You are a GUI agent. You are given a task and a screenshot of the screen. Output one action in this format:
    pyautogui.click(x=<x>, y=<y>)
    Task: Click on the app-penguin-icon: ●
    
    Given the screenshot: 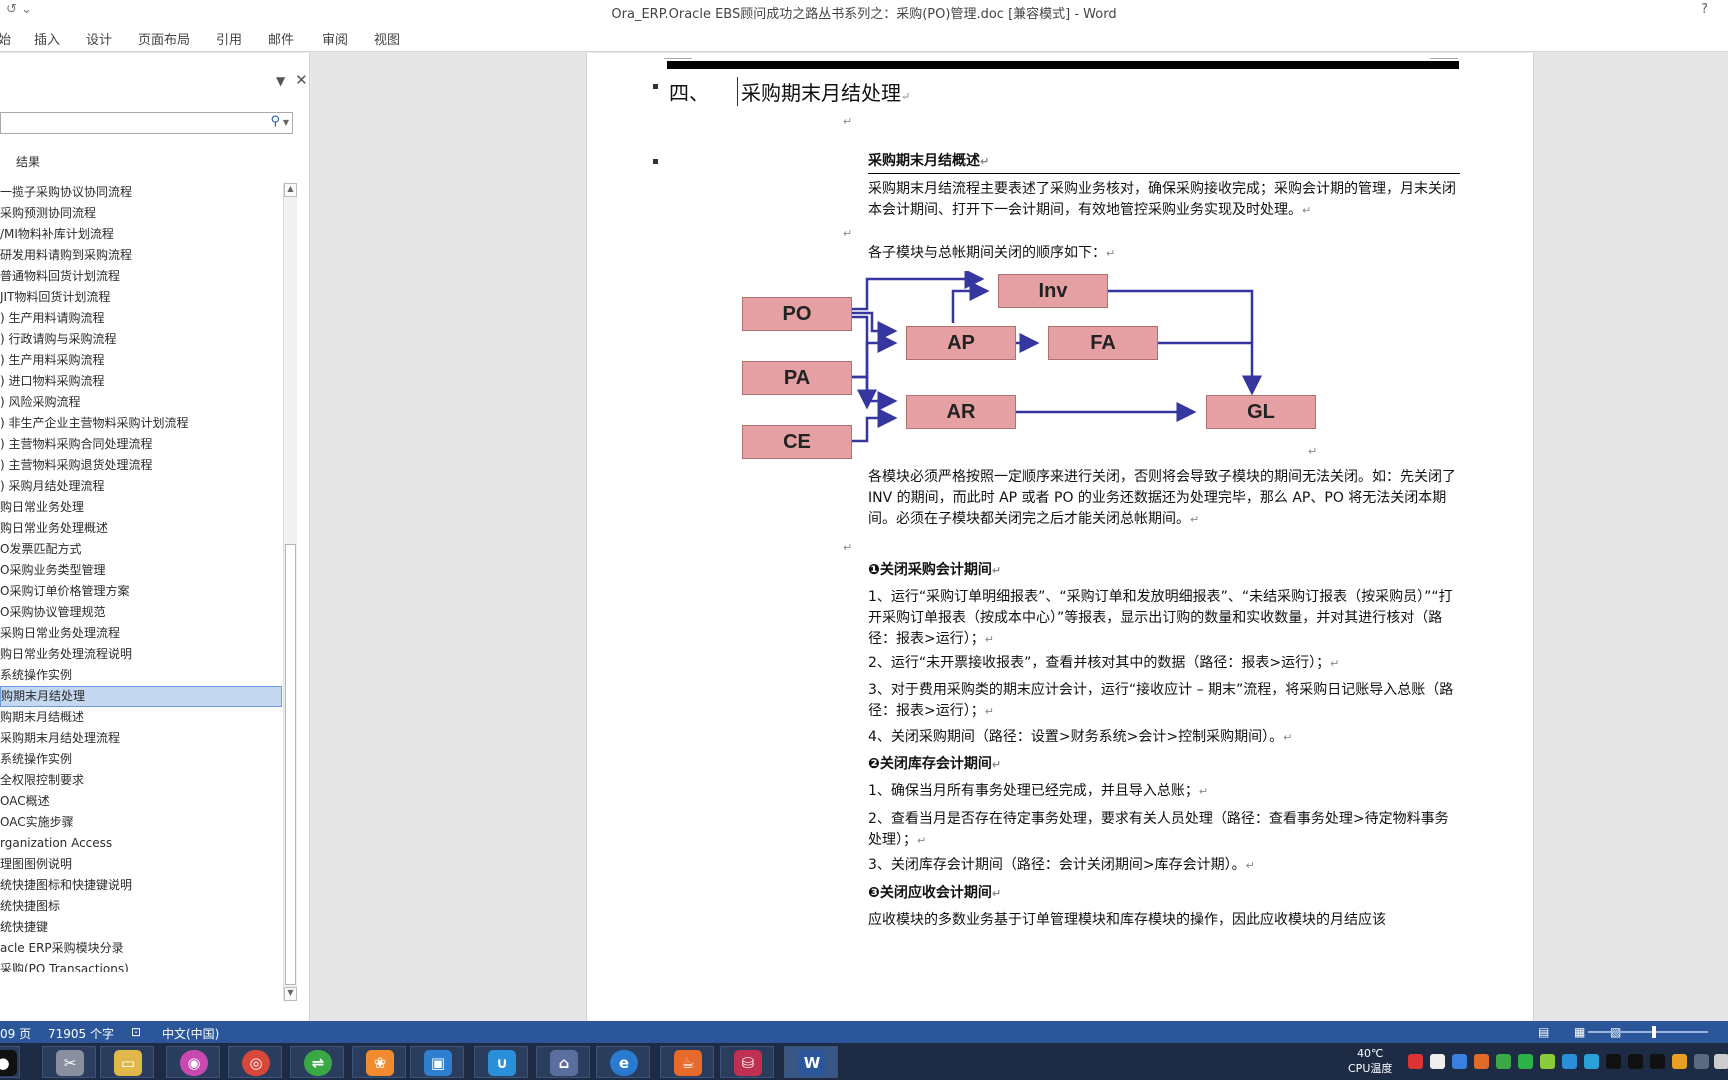 What is the action you would take?
    pyautogui.click(x=10, y=1062)
    